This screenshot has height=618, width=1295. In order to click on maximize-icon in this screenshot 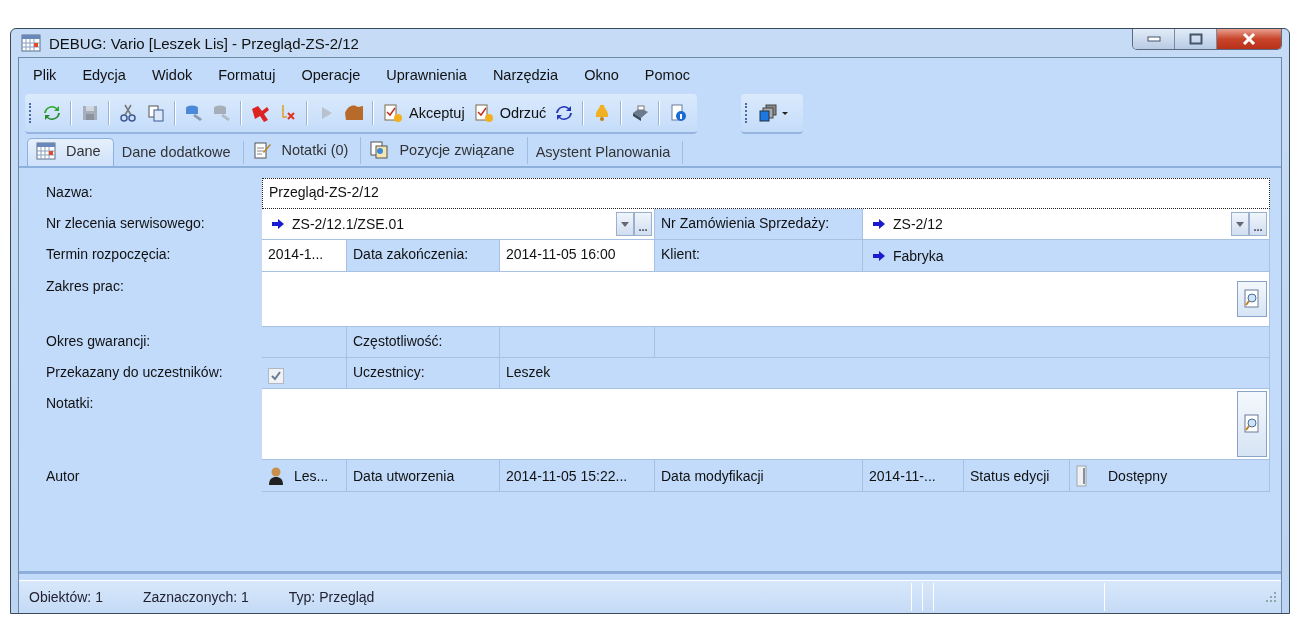, I will do `click(1195, 39)`.